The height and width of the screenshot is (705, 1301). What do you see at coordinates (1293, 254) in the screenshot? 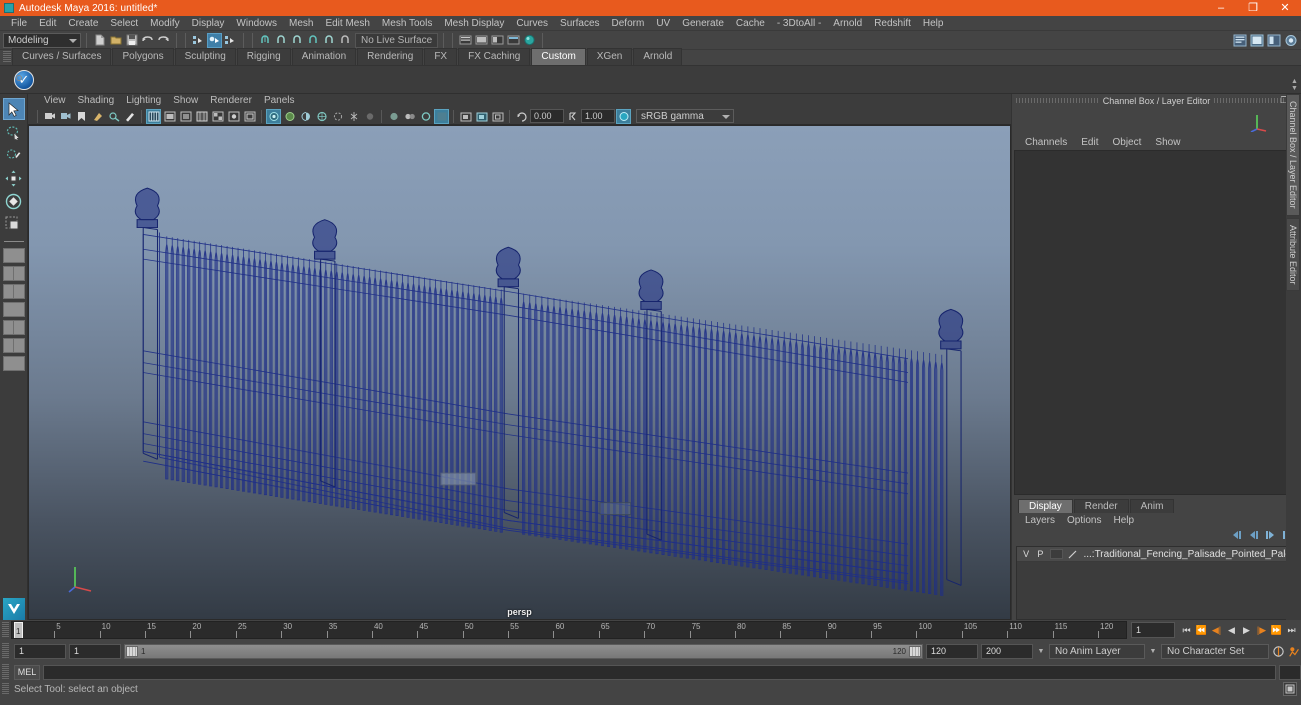
I see `vertical-tab-attribute-editor: Attribute Editor` at bounding box center [1293, 254].